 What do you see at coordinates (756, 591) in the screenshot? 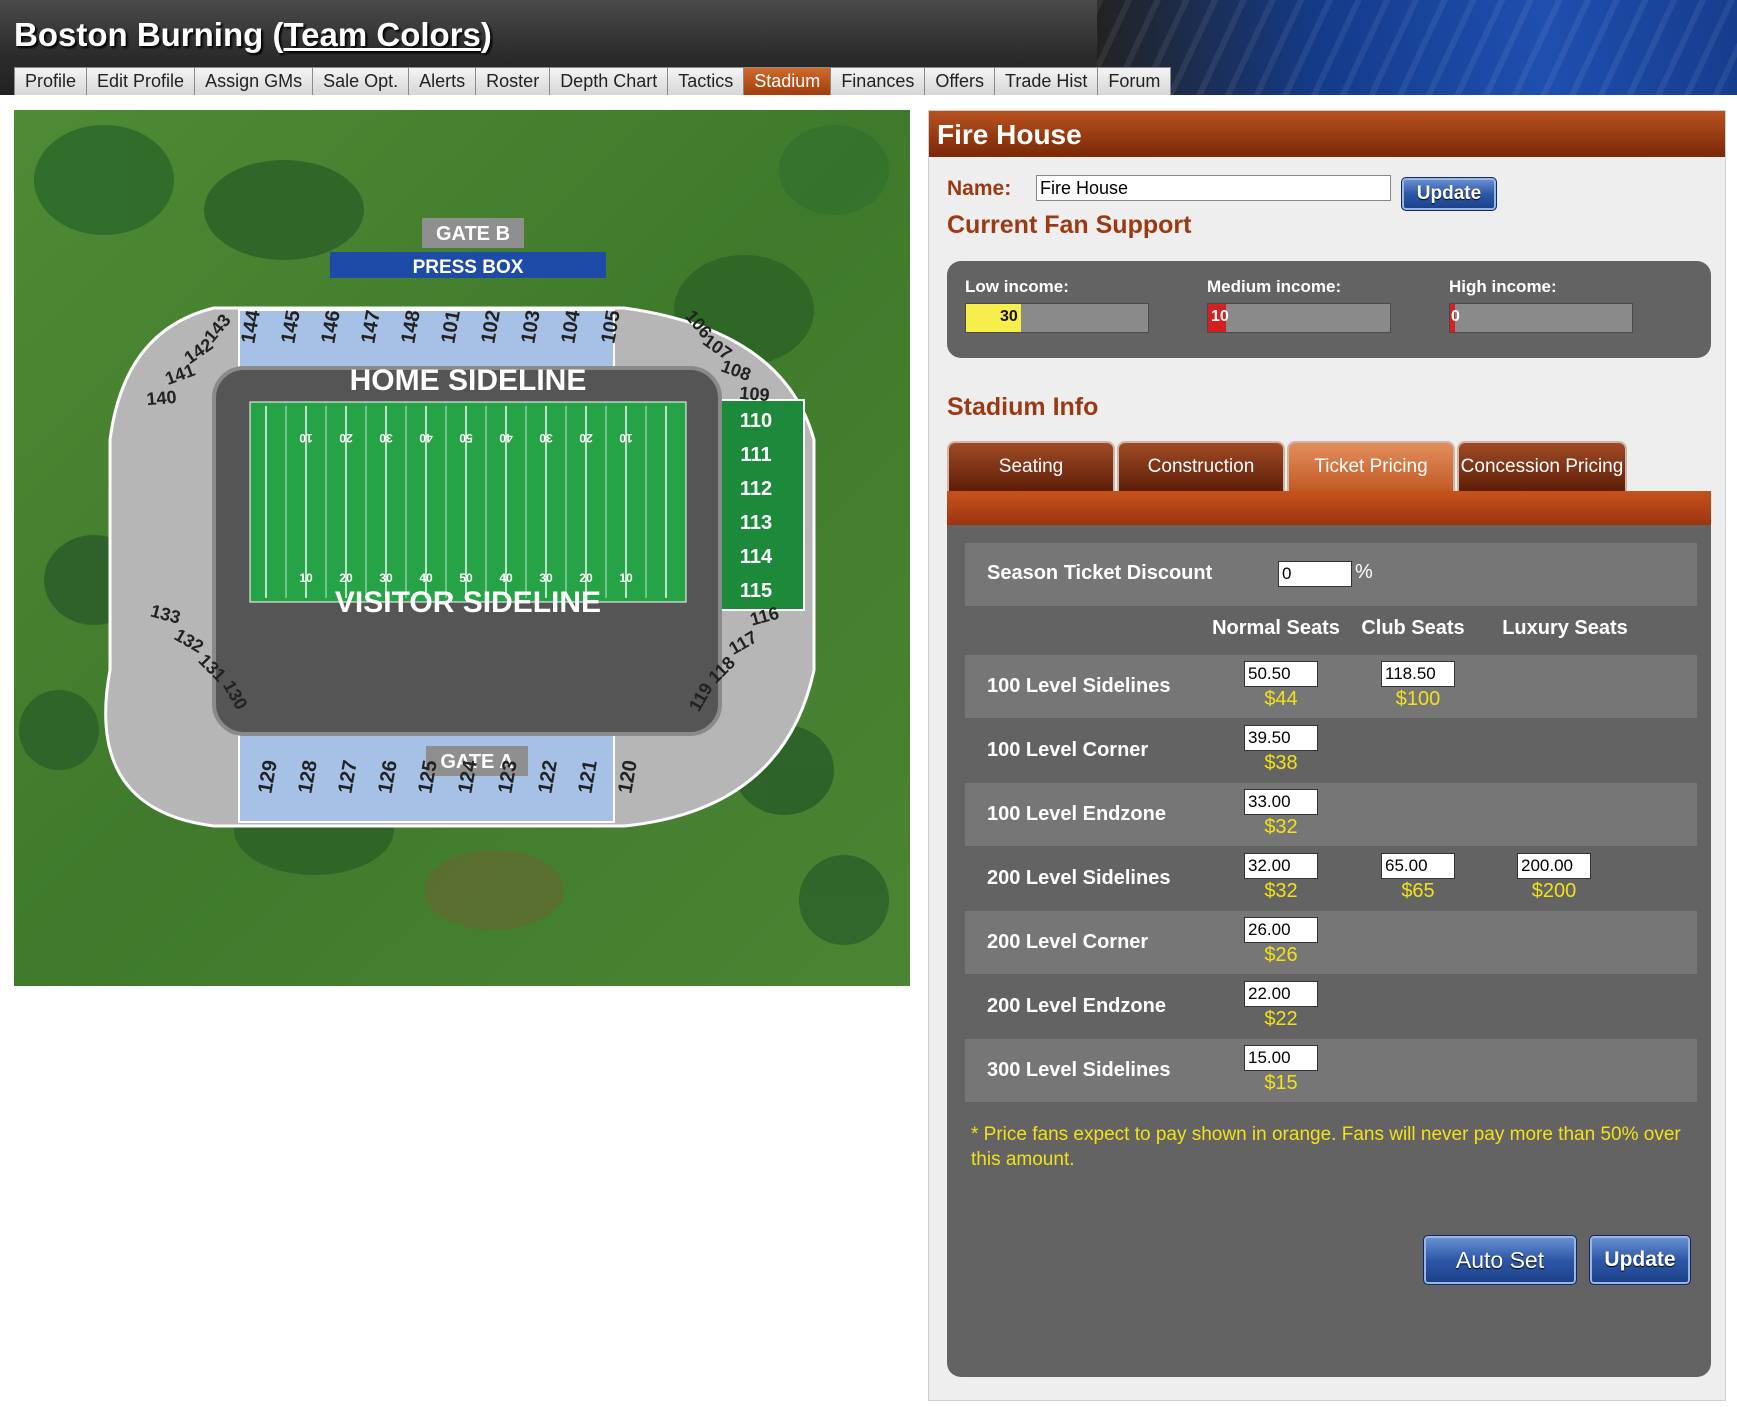
I see `map-section-label: 115` at bounding box center [756, 591].